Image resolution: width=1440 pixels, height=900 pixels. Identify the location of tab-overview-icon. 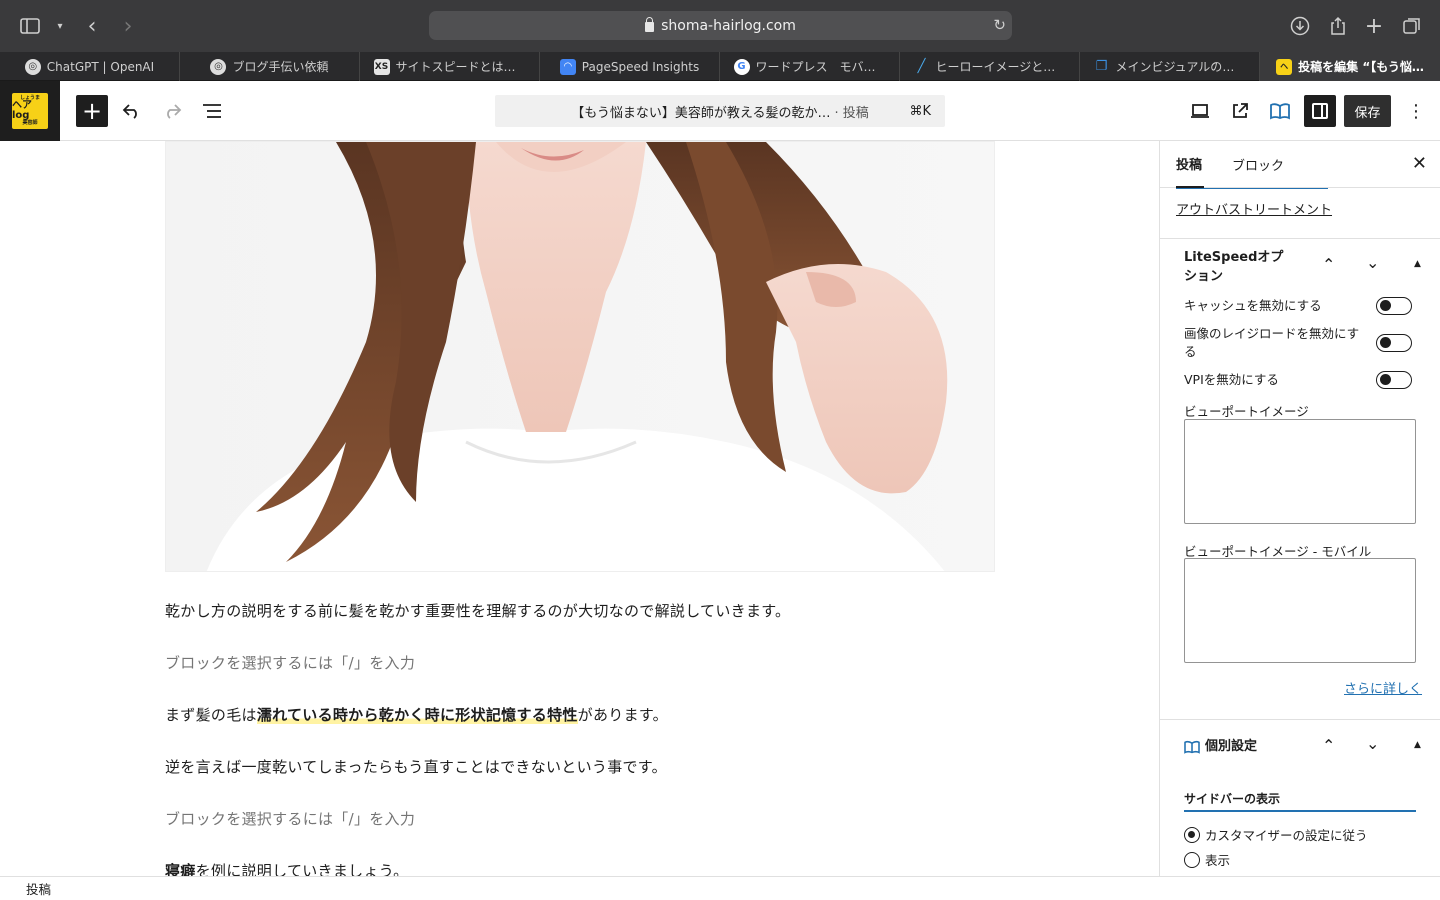
(1412, 26).